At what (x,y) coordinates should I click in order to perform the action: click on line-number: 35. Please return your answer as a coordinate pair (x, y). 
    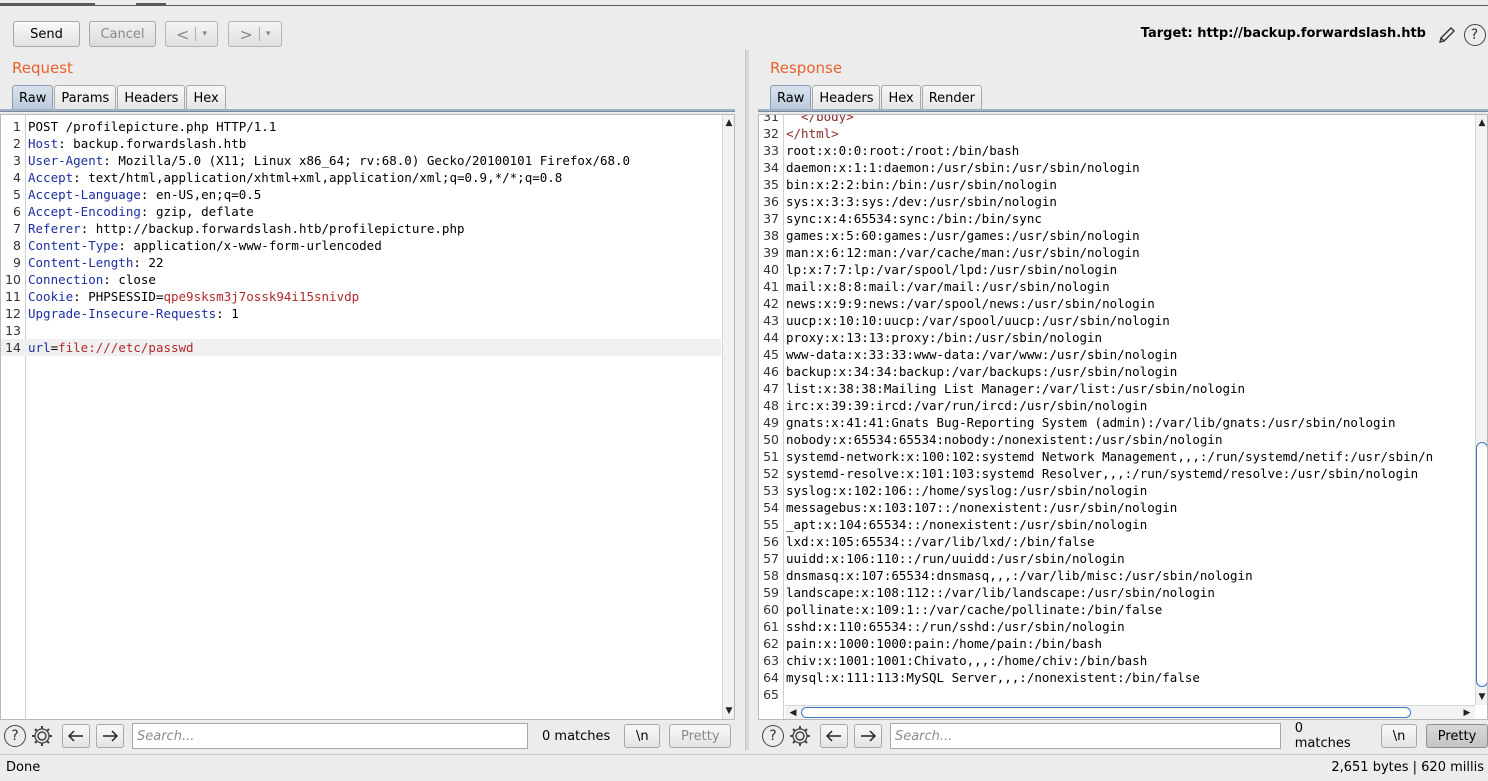
    Looking at the image, I should click on (771, 184).